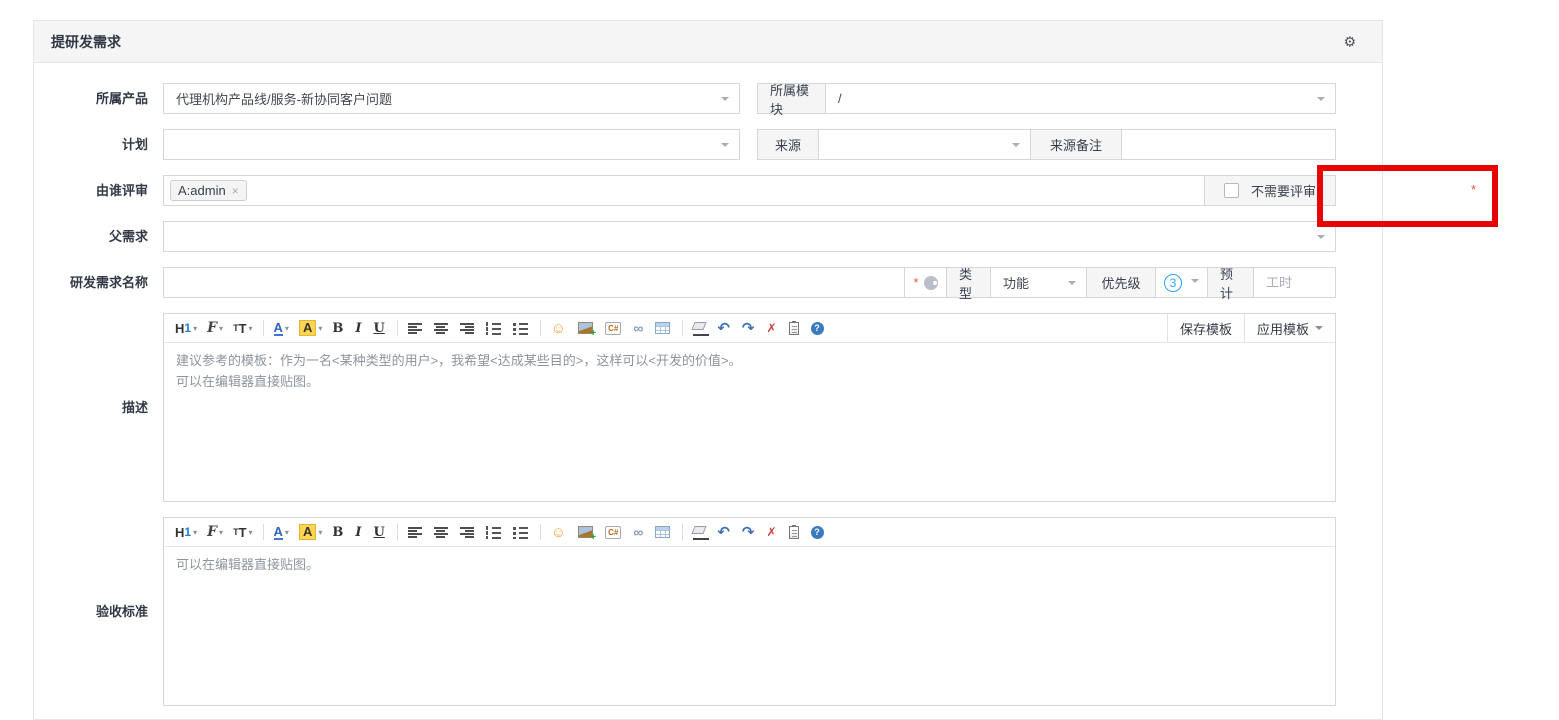  I want to click on no-review-checkbox, so click(1231, 190).